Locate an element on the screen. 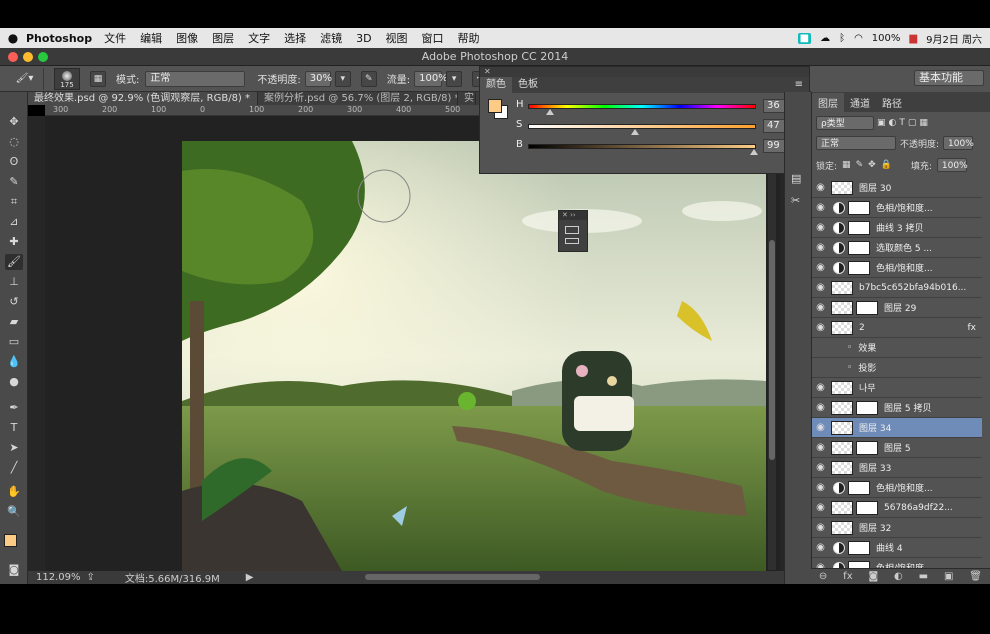 This screenshot has height=634, width=990. status-menu-arrow-icon: ▶ is located at coordinates (250, 577).